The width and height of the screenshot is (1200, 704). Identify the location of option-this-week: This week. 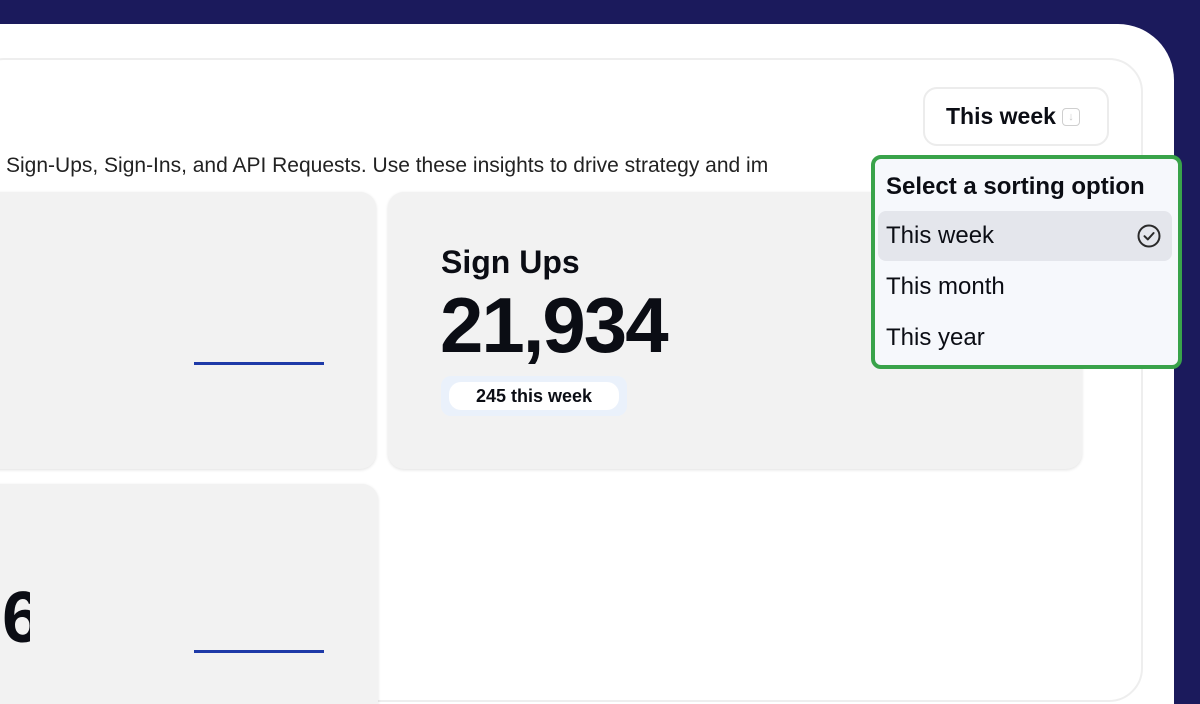
(1025, 236).